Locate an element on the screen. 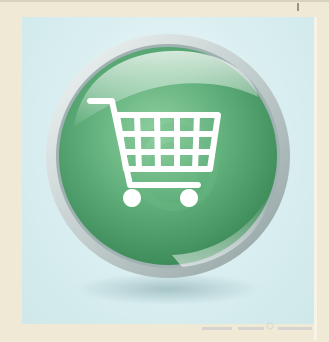  corner-tick-mark is located at coordinates (298, 7).